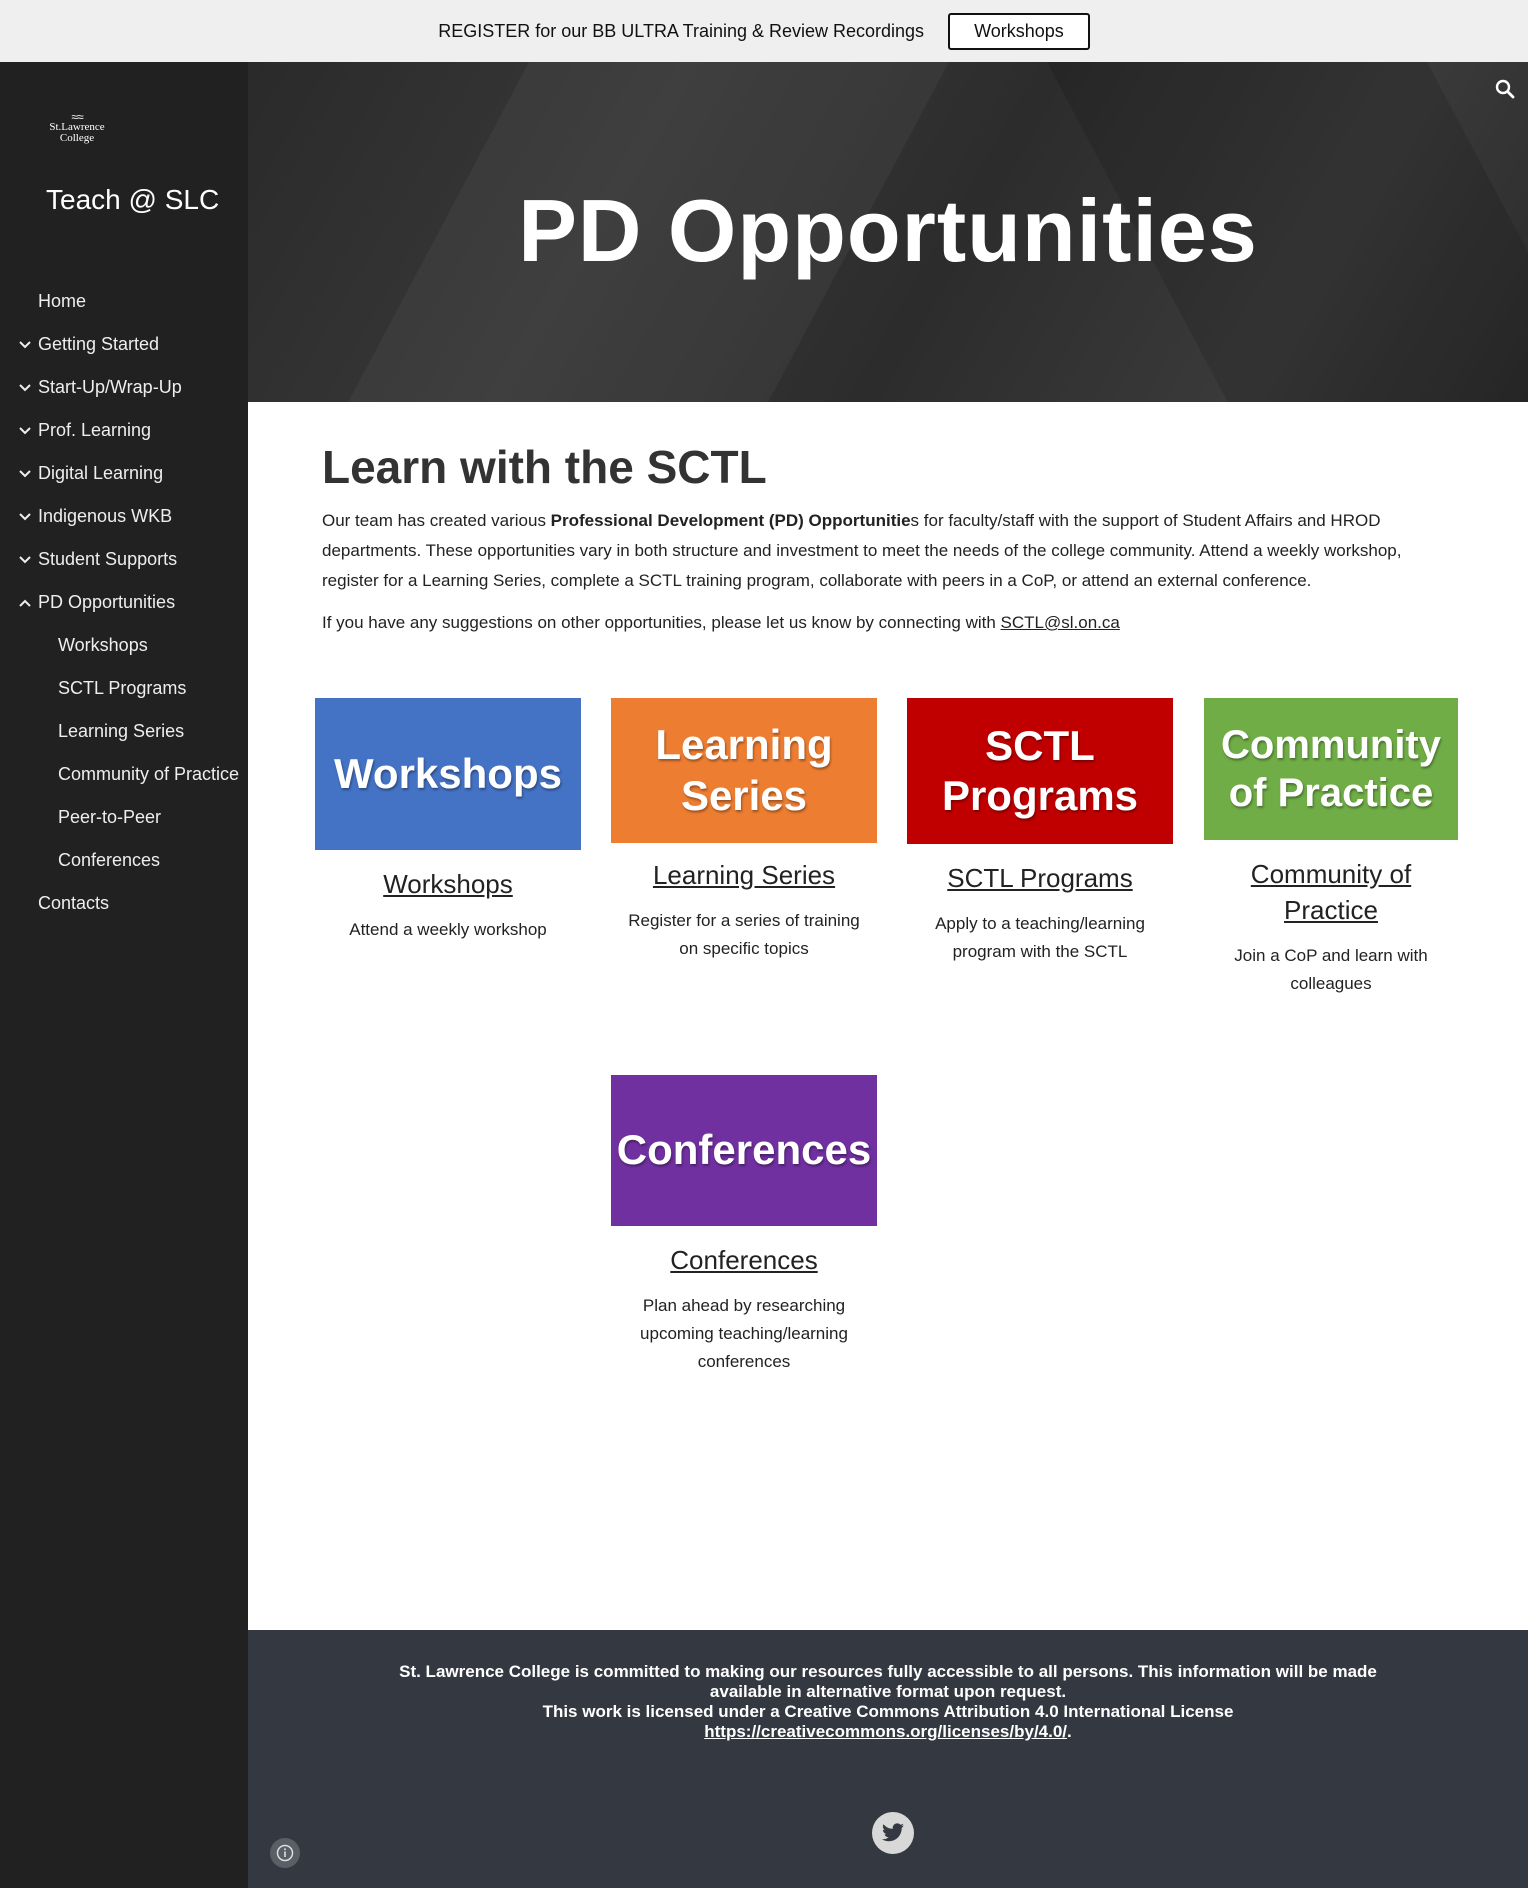  I want to click on banner-workshops-button: Workshops, so click(1019, 31).